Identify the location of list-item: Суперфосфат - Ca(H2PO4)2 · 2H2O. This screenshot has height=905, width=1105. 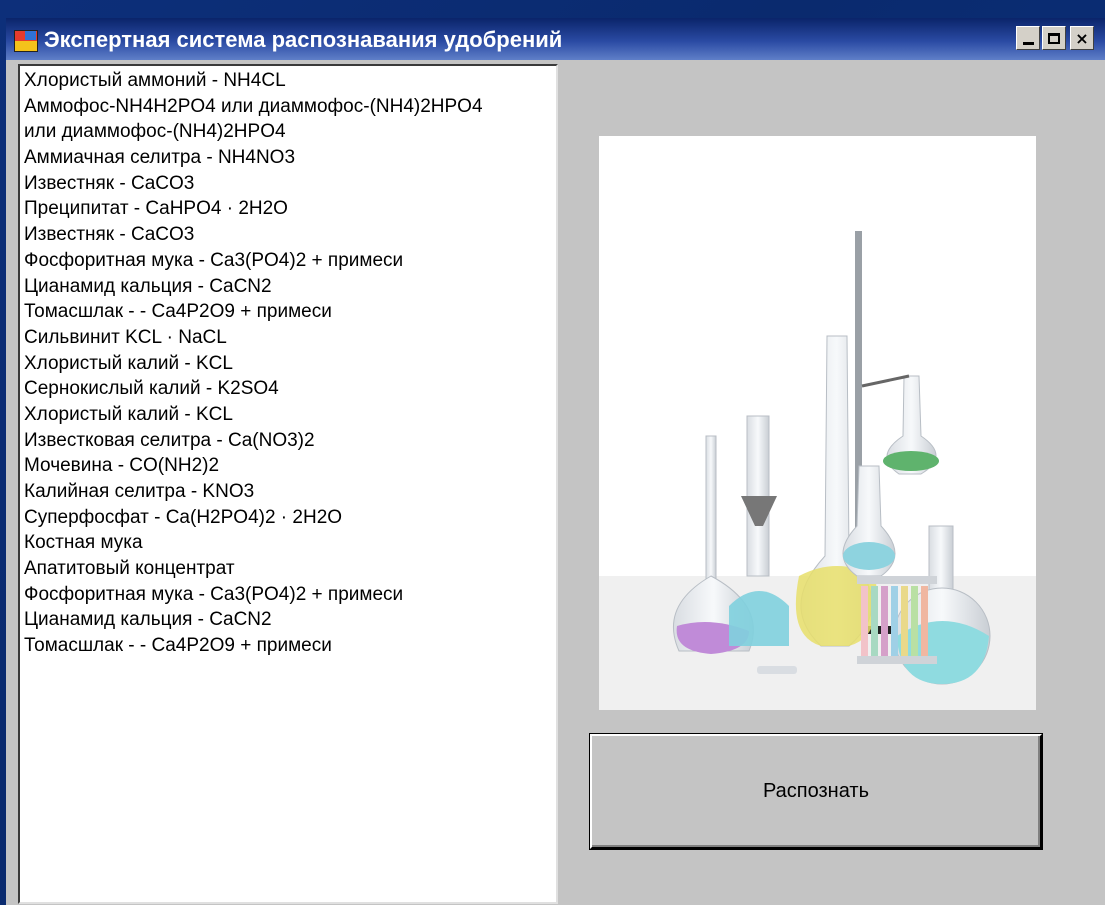
(290, 518).